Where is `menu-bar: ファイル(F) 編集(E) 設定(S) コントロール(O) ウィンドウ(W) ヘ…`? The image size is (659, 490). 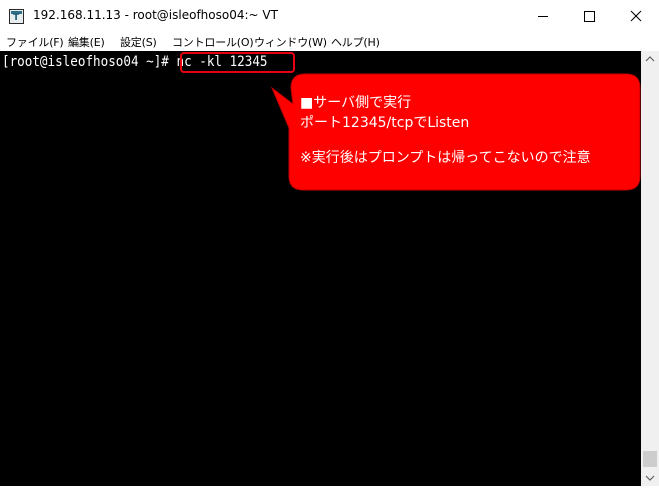 menu-bar: ファイル(F) 編集(E) 設定(S) コントロール(O) ウィンドウ(W) ヘ… is located at coordinates (329, 41).